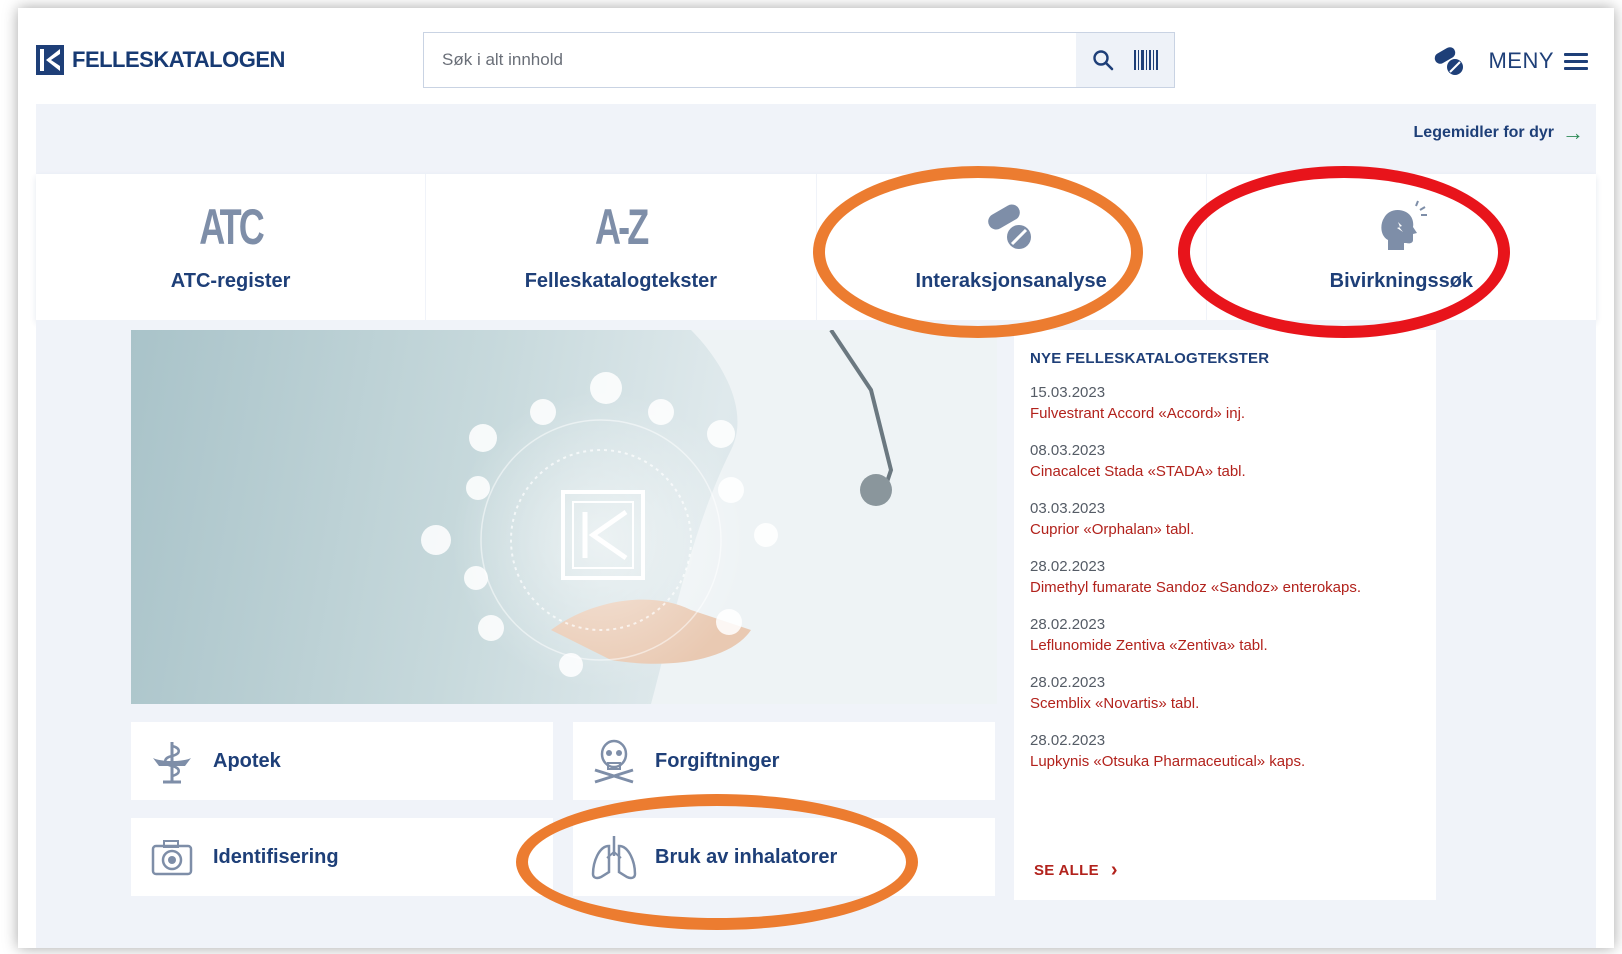 This screenshot has width=1622, height=954. Describe the element at coordinates (1068, 392) in the screenshot. I see `news-date: 15.03.2023` at that location.